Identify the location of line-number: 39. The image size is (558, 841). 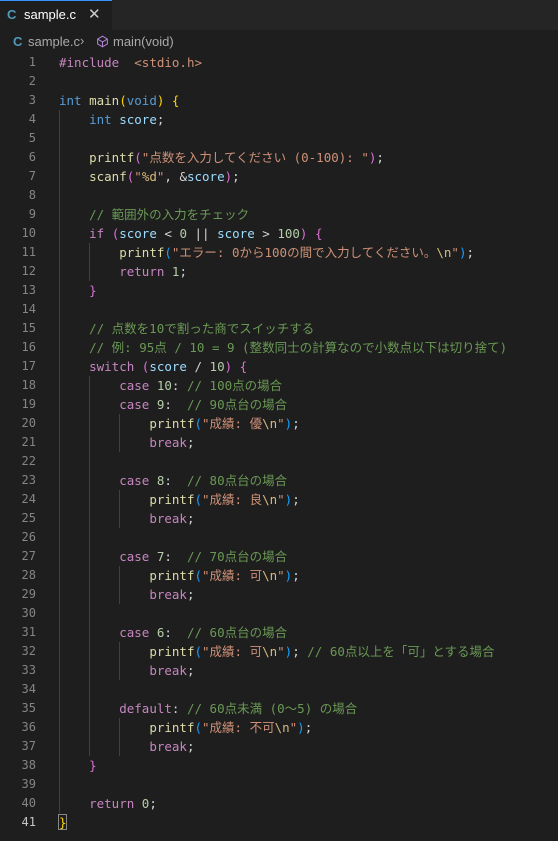
(28, 784).